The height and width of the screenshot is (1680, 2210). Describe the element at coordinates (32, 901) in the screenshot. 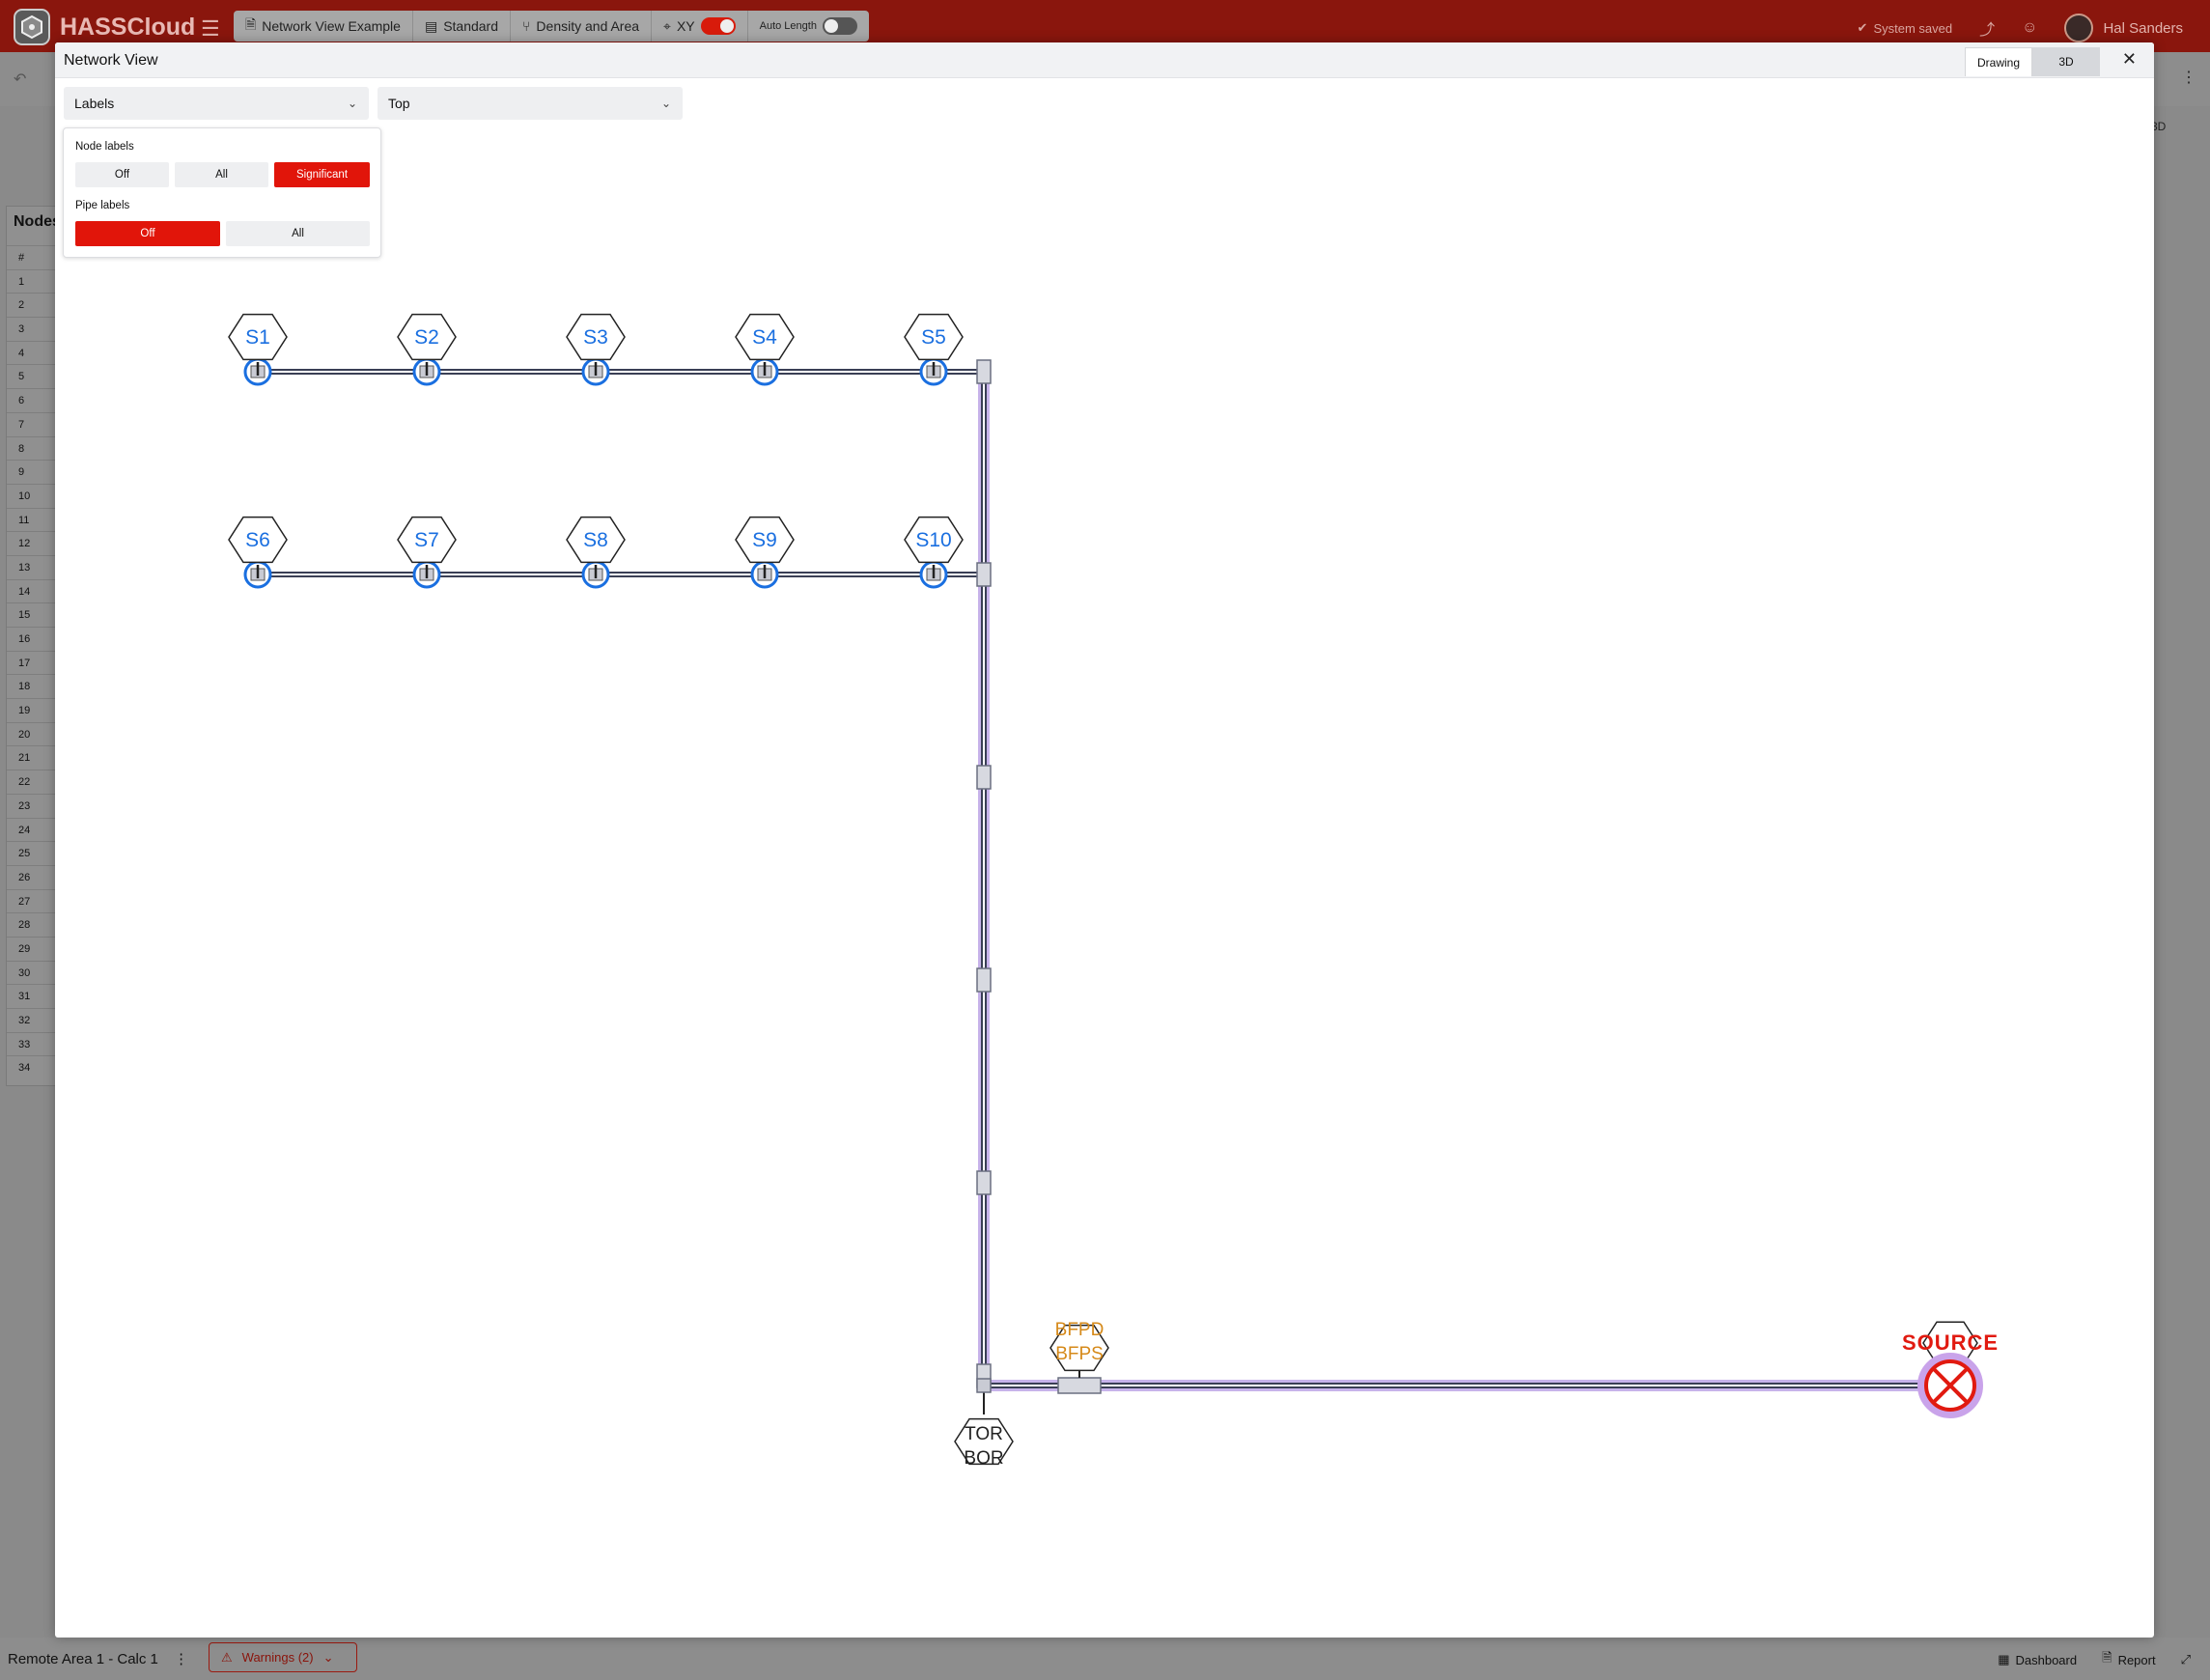

I see `table-row: 27` at that location.